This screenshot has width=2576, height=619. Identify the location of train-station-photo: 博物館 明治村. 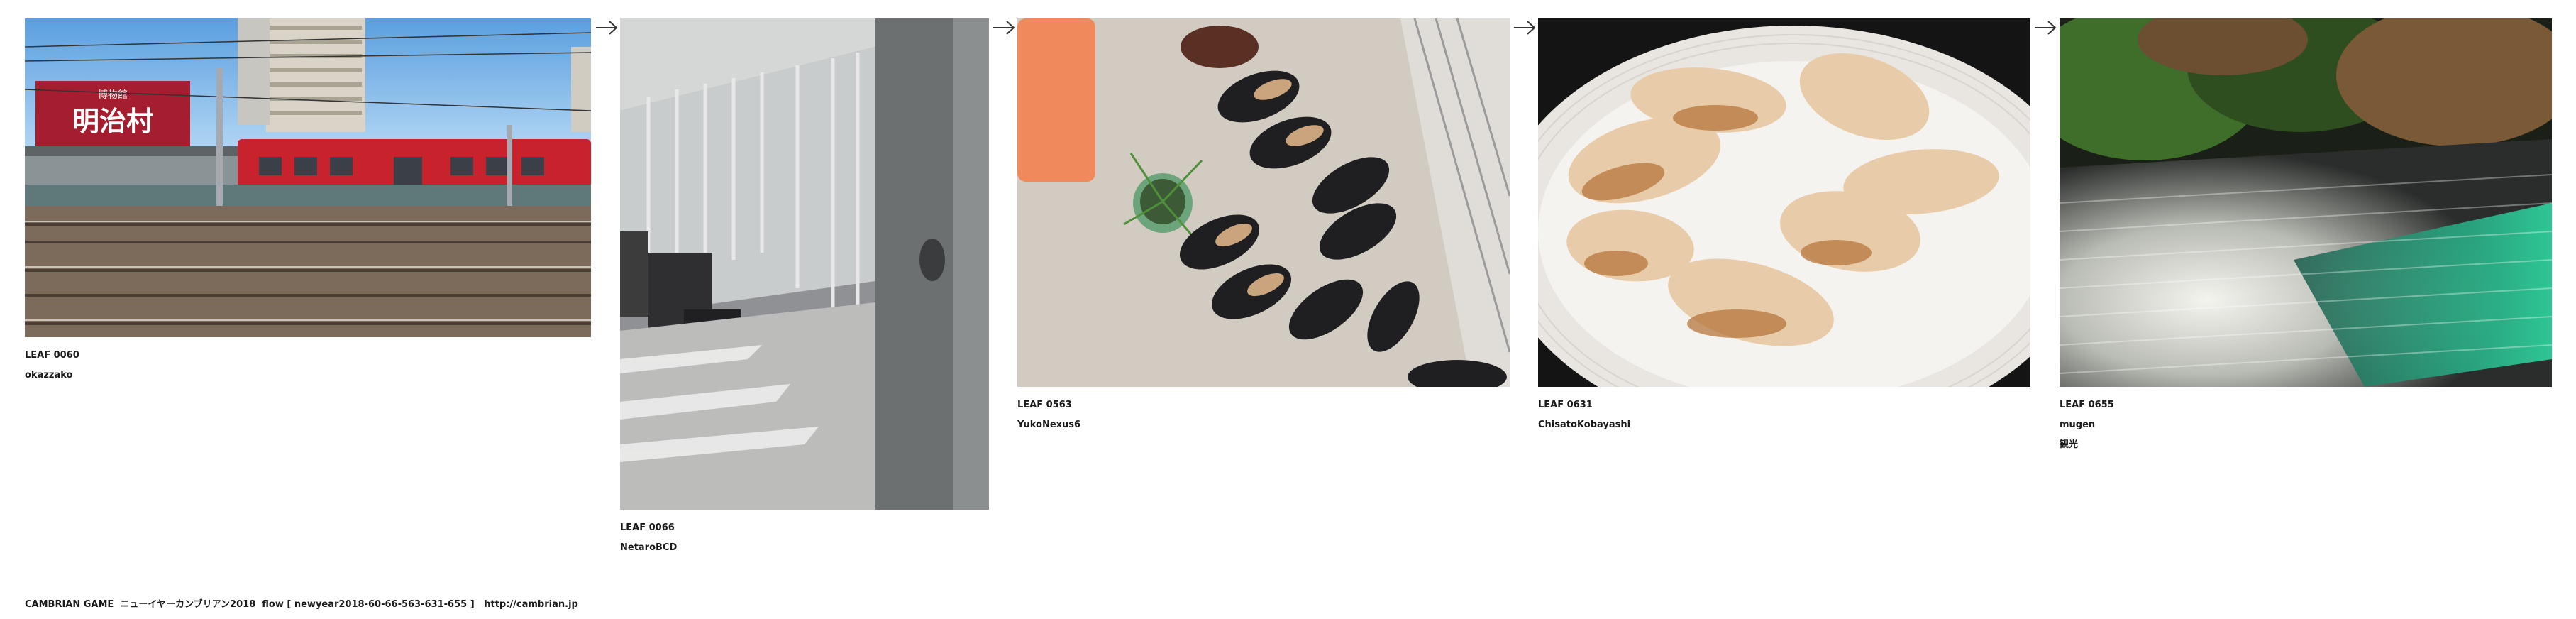
(308, 177).